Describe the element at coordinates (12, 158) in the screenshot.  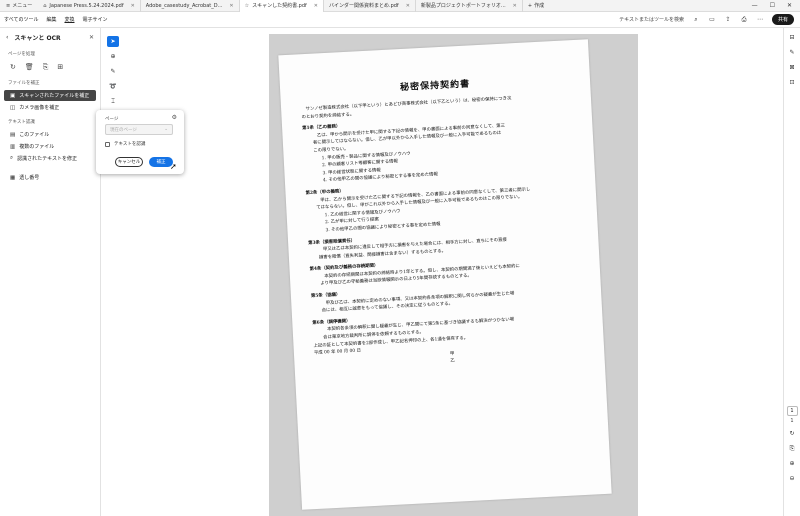
I see `text-search-icon: ⌕` at that location.